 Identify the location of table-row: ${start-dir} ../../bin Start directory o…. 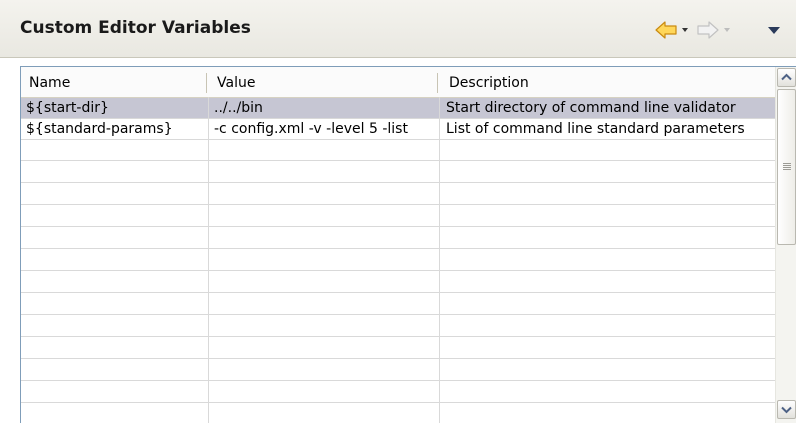
(398, 108).